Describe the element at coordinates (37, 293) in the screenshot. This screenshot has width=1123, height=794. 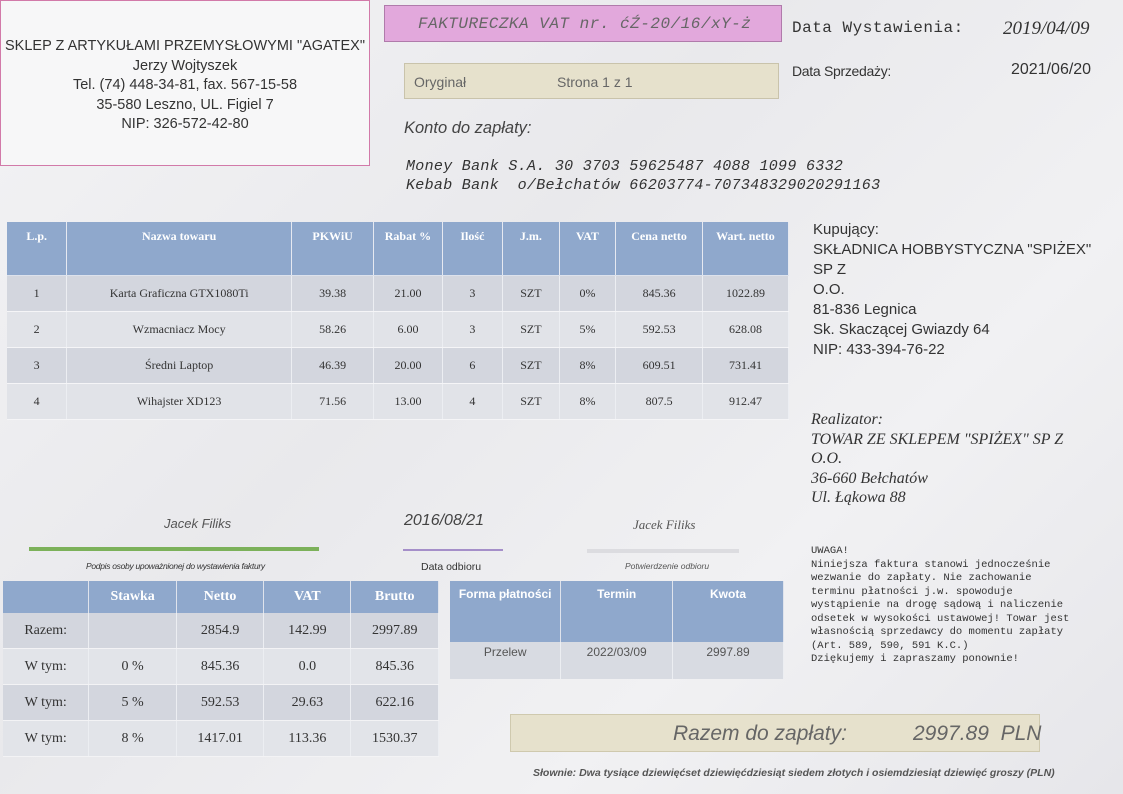
I see `table-cell: 1` at that location.